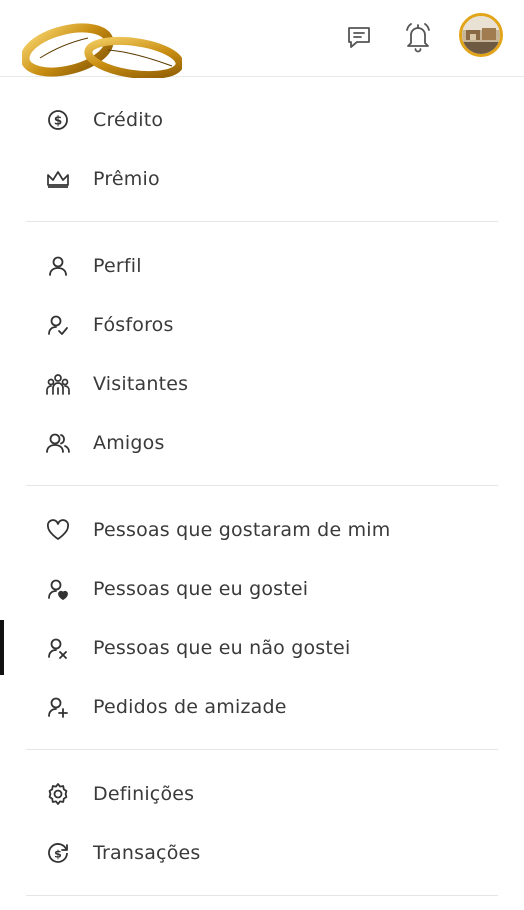 The height and width of the screenshot is (910, 524). What do you see at coordinates (102, 50) in the screenshot?
I see `wedding-rings-logo` at bounding box center [102, 50].